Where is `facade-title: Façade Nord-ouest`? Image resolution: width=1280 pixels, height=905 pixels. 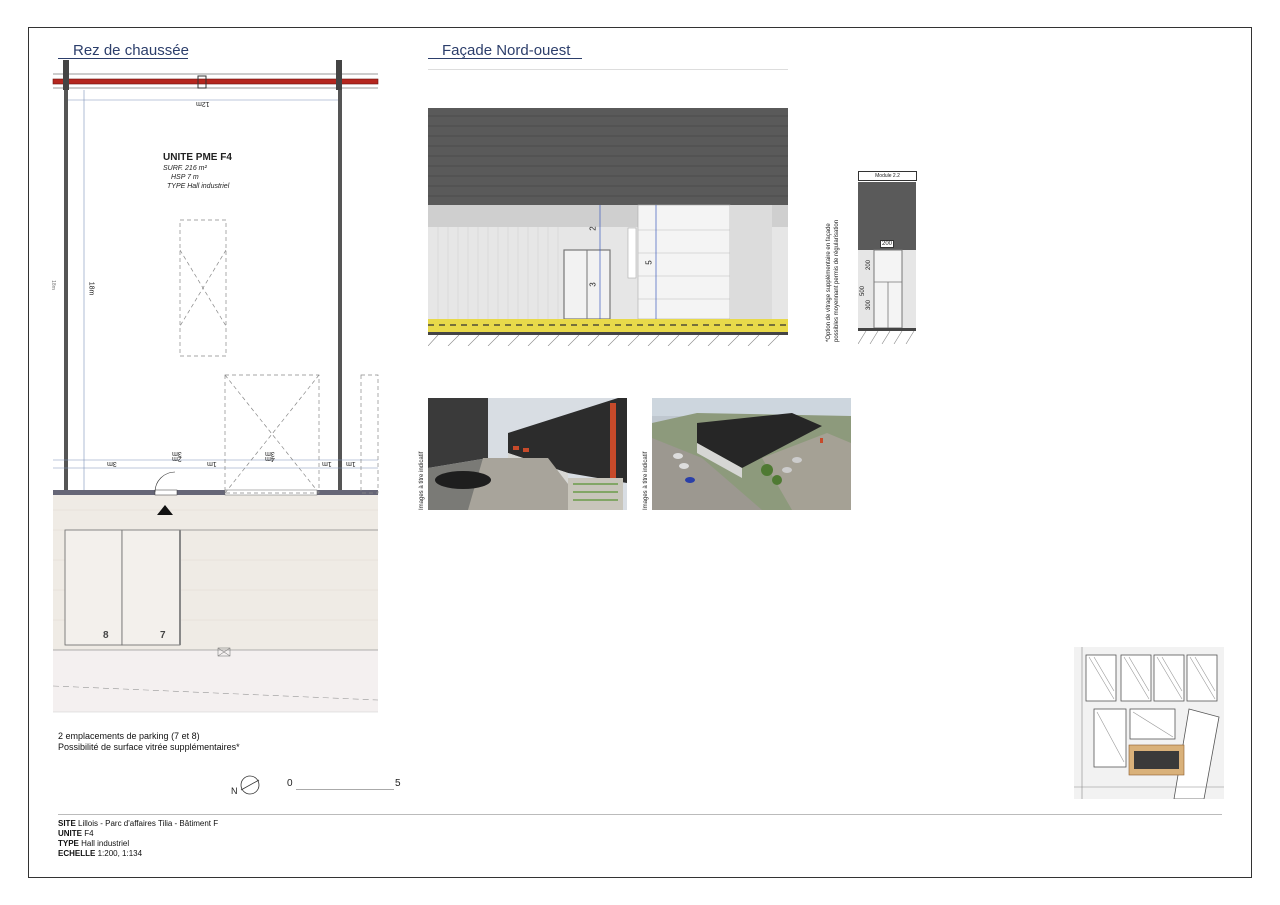
facade-title: Façade Nord-ouest is located at coordinates (506, 50).